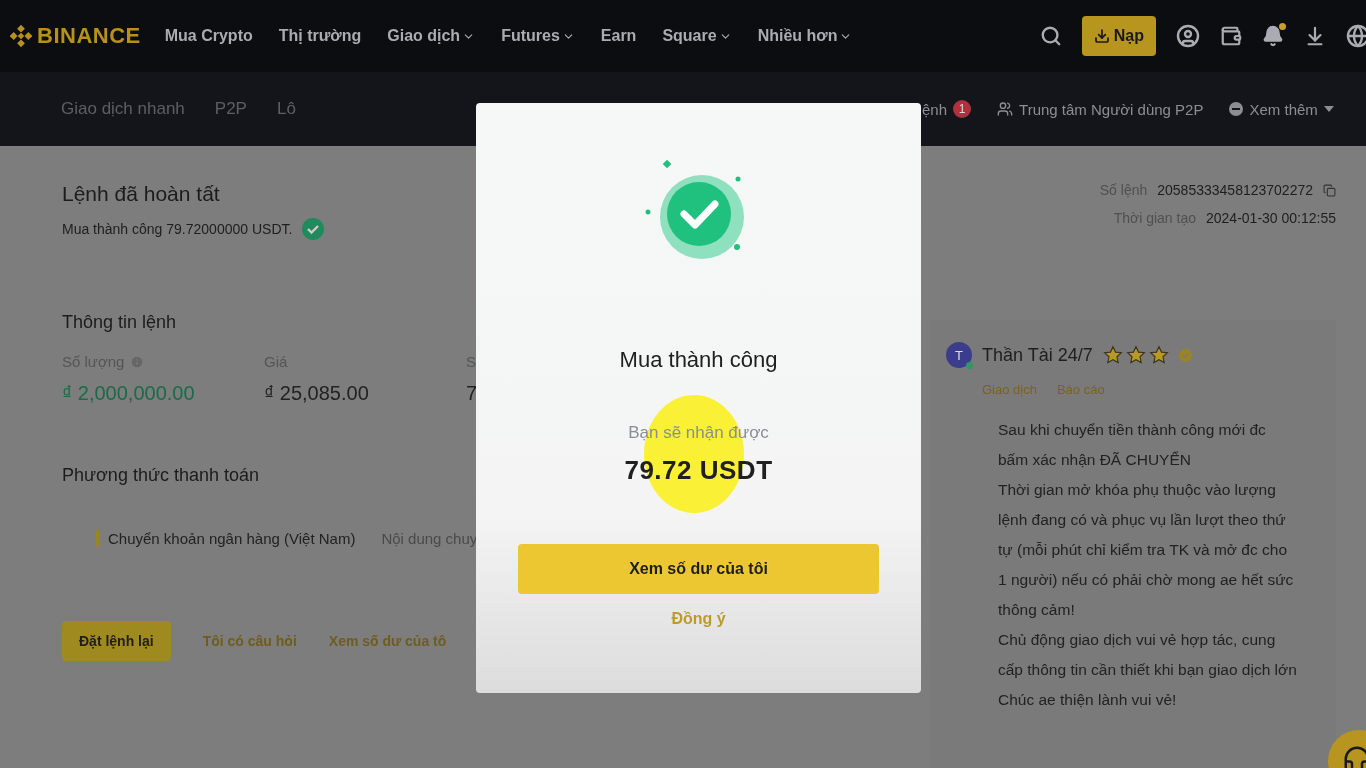 This screenshot has height=768, width=1366. What do you see at coordinates (1118, 36) in the screenshot?
I see `deposit-button: Nạp` at bounding box center [1118, 36].